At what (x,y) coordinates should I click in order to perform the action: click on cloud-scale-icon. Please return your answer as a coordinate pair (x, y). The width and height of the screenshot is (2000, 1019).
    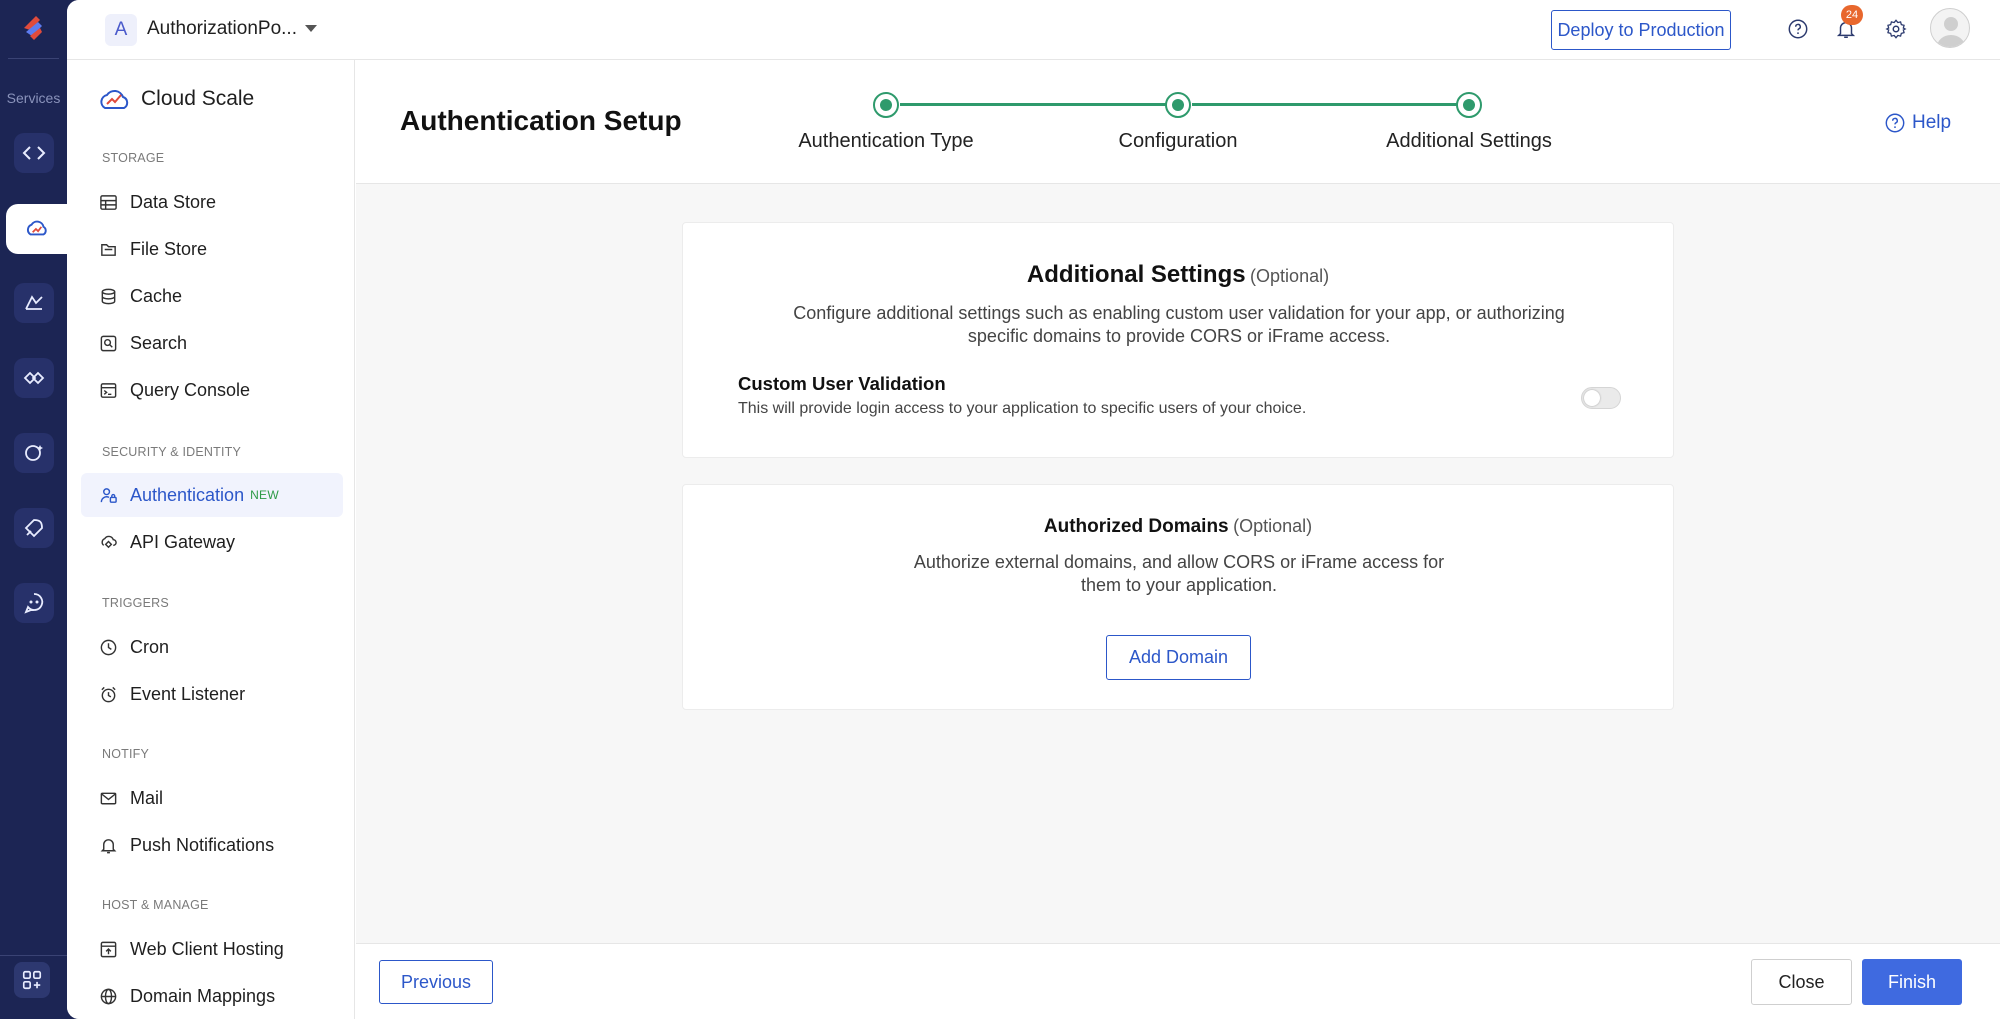
    Looking at the image, I should click on (36, 229).